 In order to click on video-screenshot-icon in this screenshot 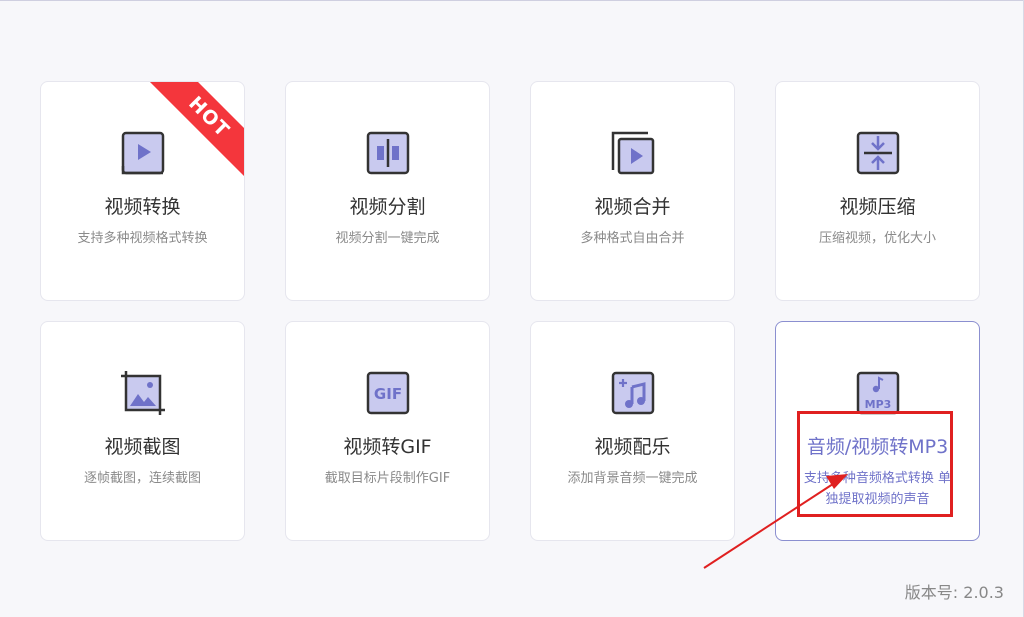, I will do `click(143, 393)`.